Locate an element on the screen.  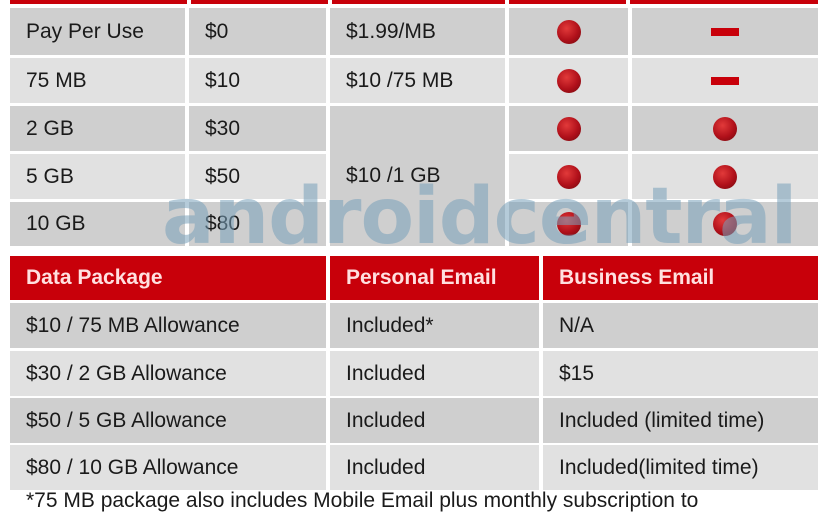
business-email-cell: Included(limited time) is located at coordinates (680, 467).